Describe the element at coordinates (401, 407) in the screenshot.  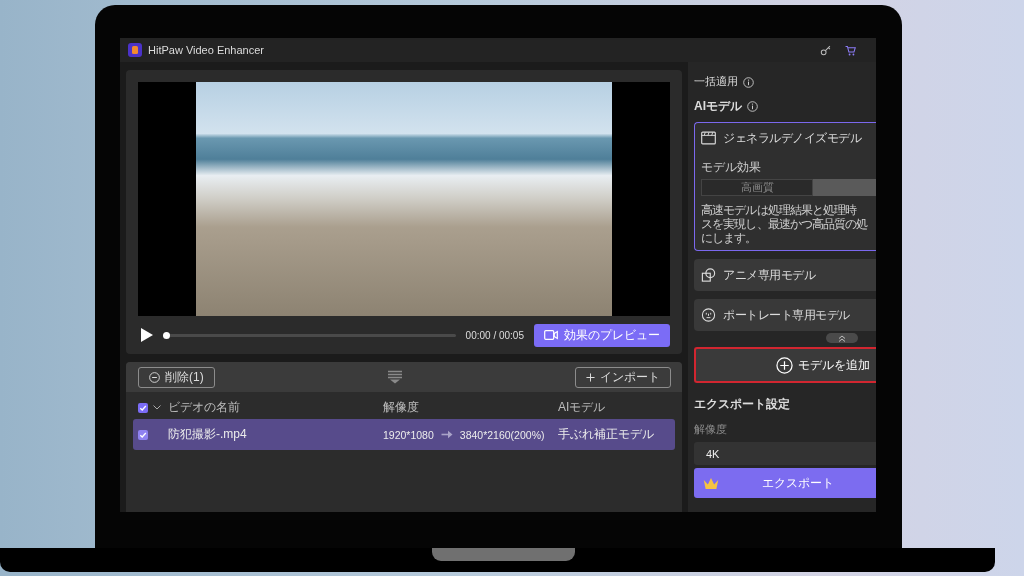
I see `column-header: 解像度` at that location.